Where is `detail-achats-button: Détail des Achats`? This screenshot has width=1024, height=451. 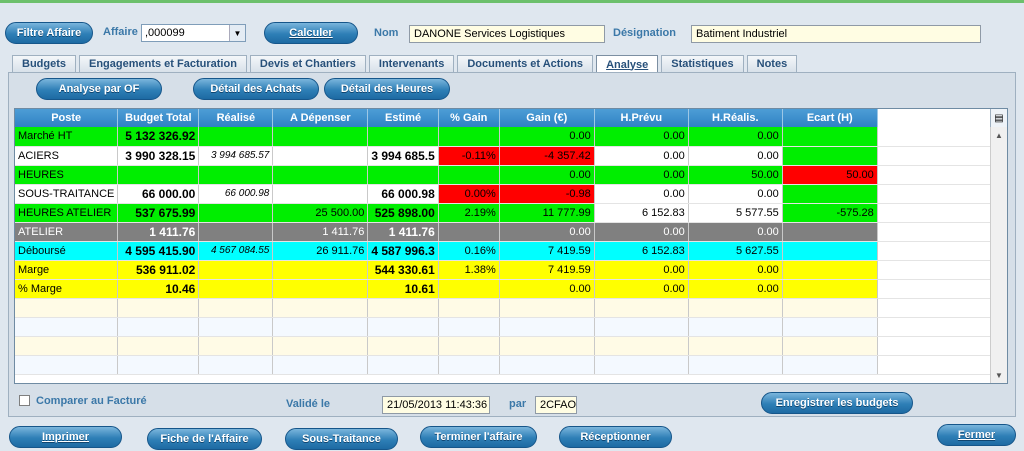
detail-achats-button: Détail des Achats is located at coordinates (256, 89).